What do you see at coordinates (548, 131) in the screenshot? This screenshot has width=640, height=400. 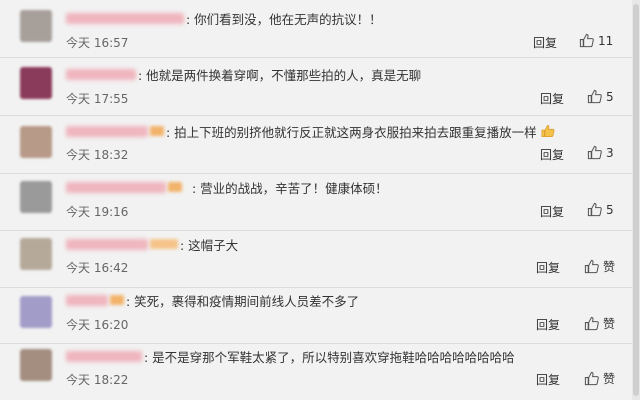 I see `thumbs-up-emoji-icon` at bounding box center [548, 131].